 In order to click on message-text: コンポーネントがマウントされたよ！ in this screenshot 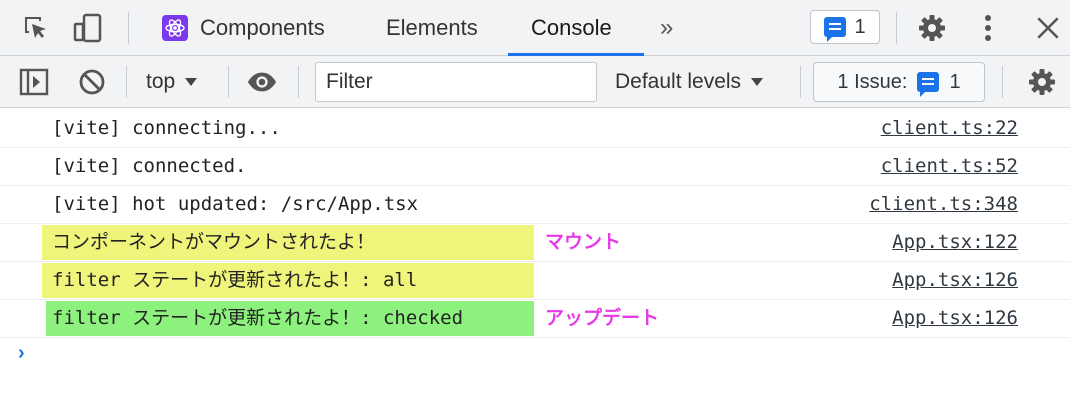, I will do `click(214, 242)`.